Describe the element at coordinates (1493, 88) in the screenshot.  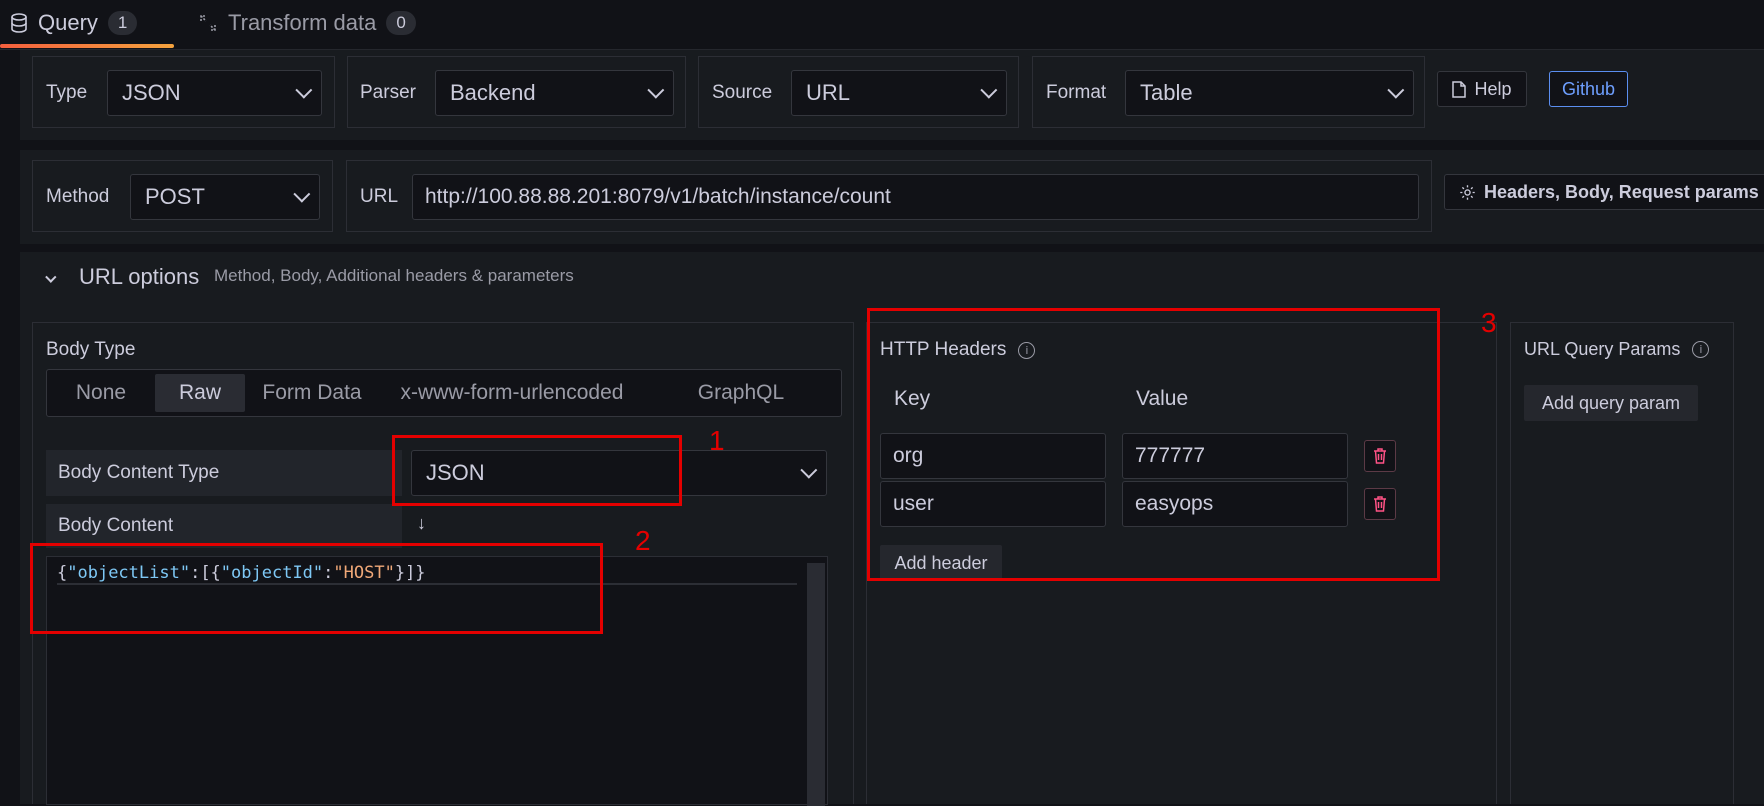
I see `help-button-label: Help` at that location.